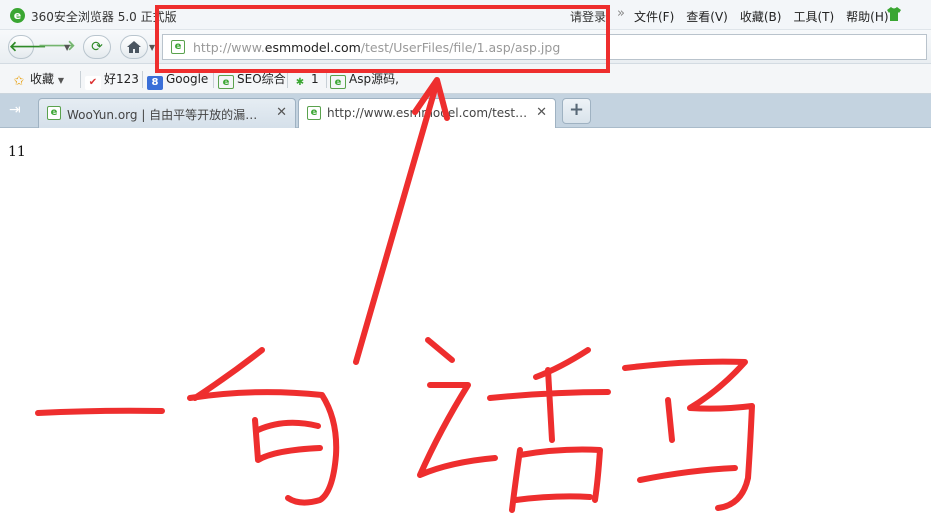  Describe the element at coordinates (867, 16) in the screenshot. I see `menu-help: 帮助(H)` at that location.